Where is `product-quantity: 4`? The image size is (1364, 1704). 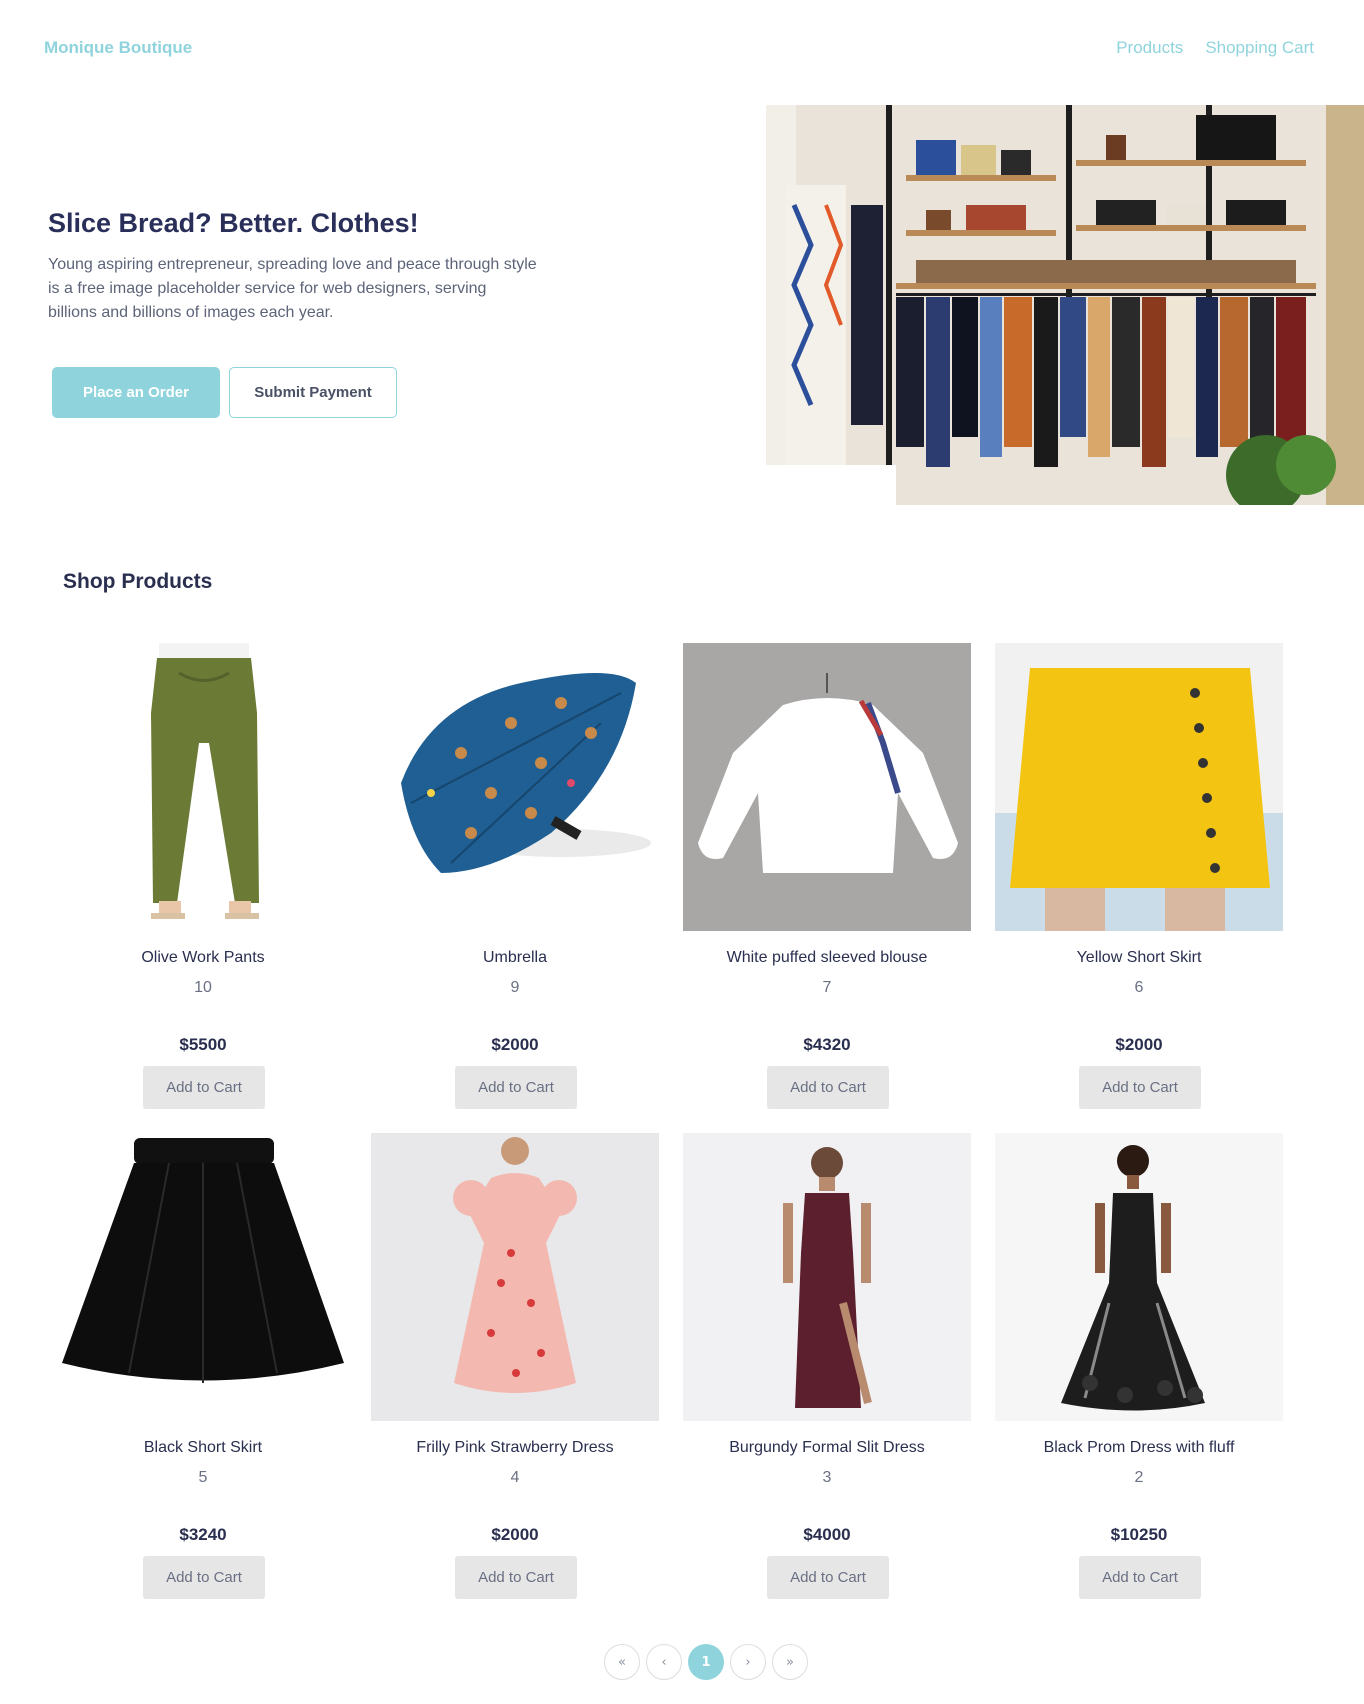
product-quantity: 4 is located at coordinates (515, 1477).